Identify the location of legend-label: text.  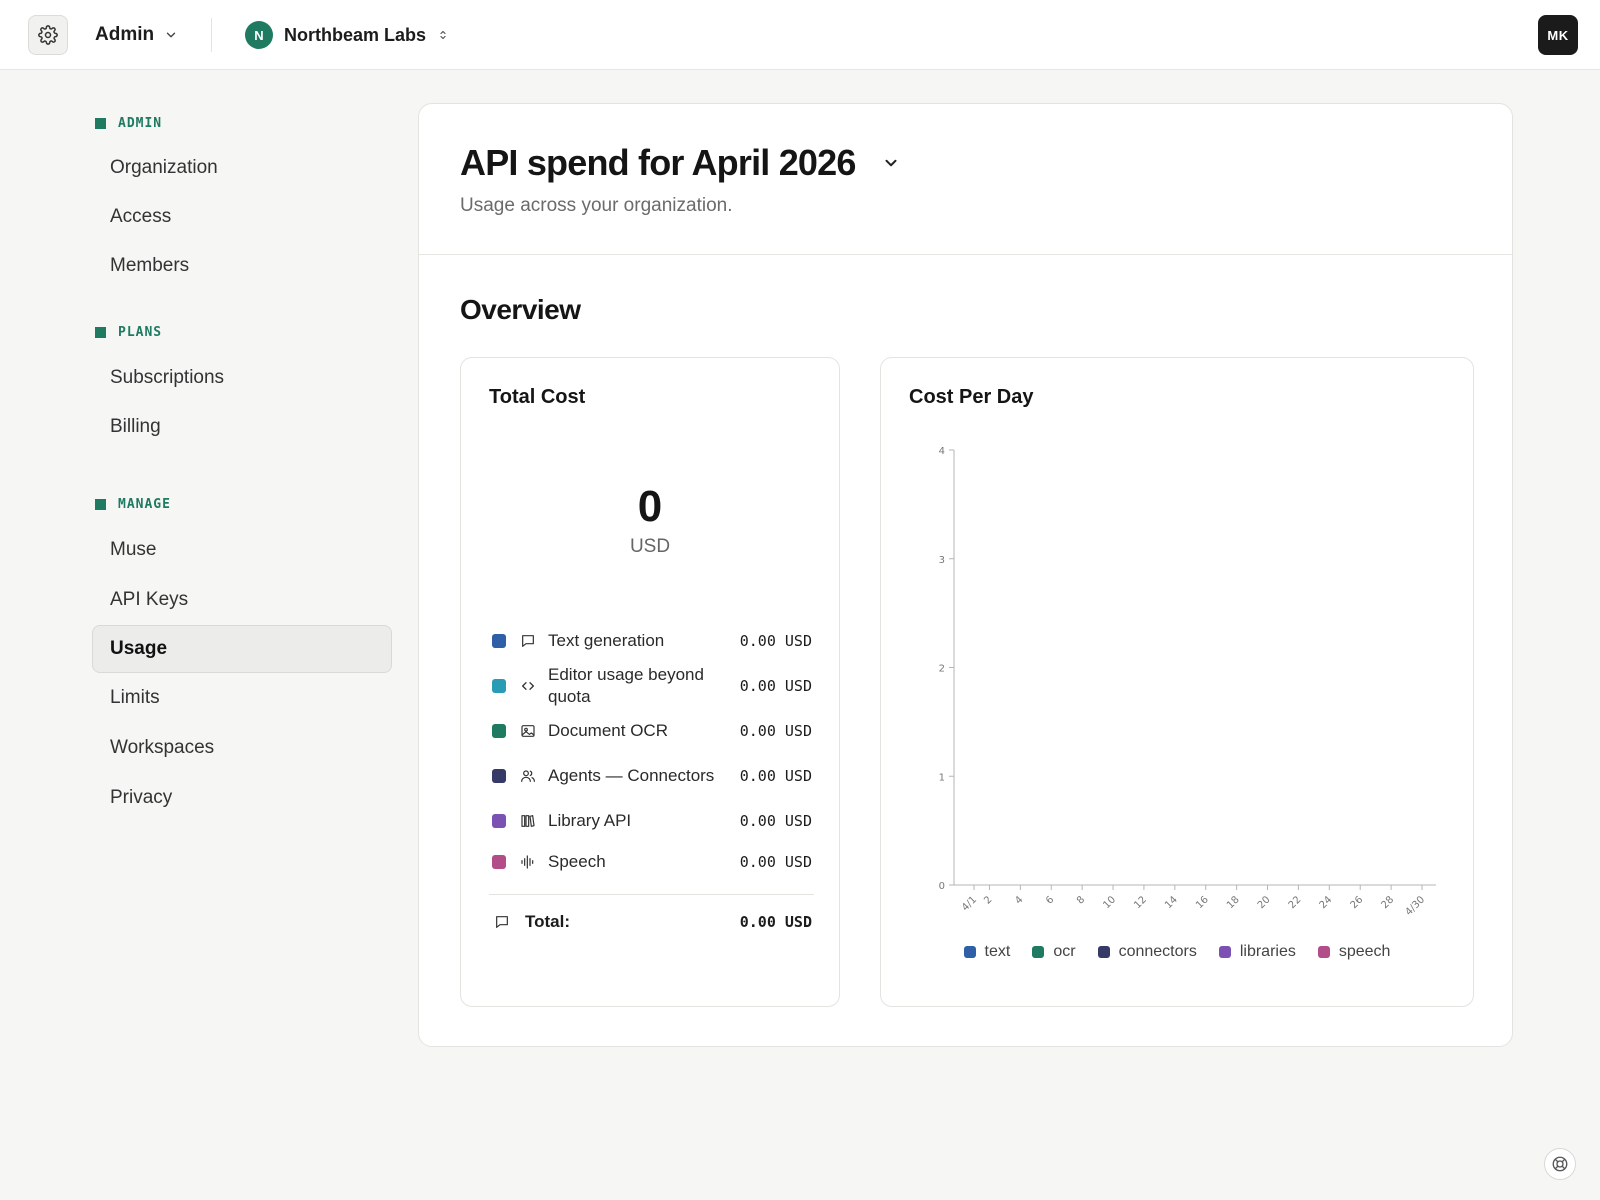
(997, 951).